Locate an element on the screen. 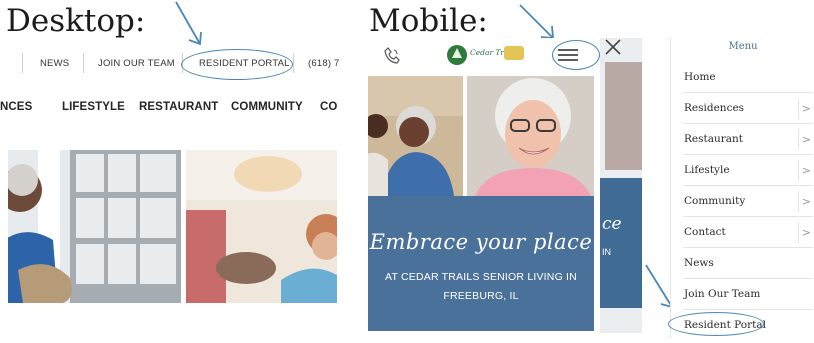 Image resolution: width=814 pixels, height=343 pixels. menu-item-contact: Contact > is located at coordinates (748, 232).